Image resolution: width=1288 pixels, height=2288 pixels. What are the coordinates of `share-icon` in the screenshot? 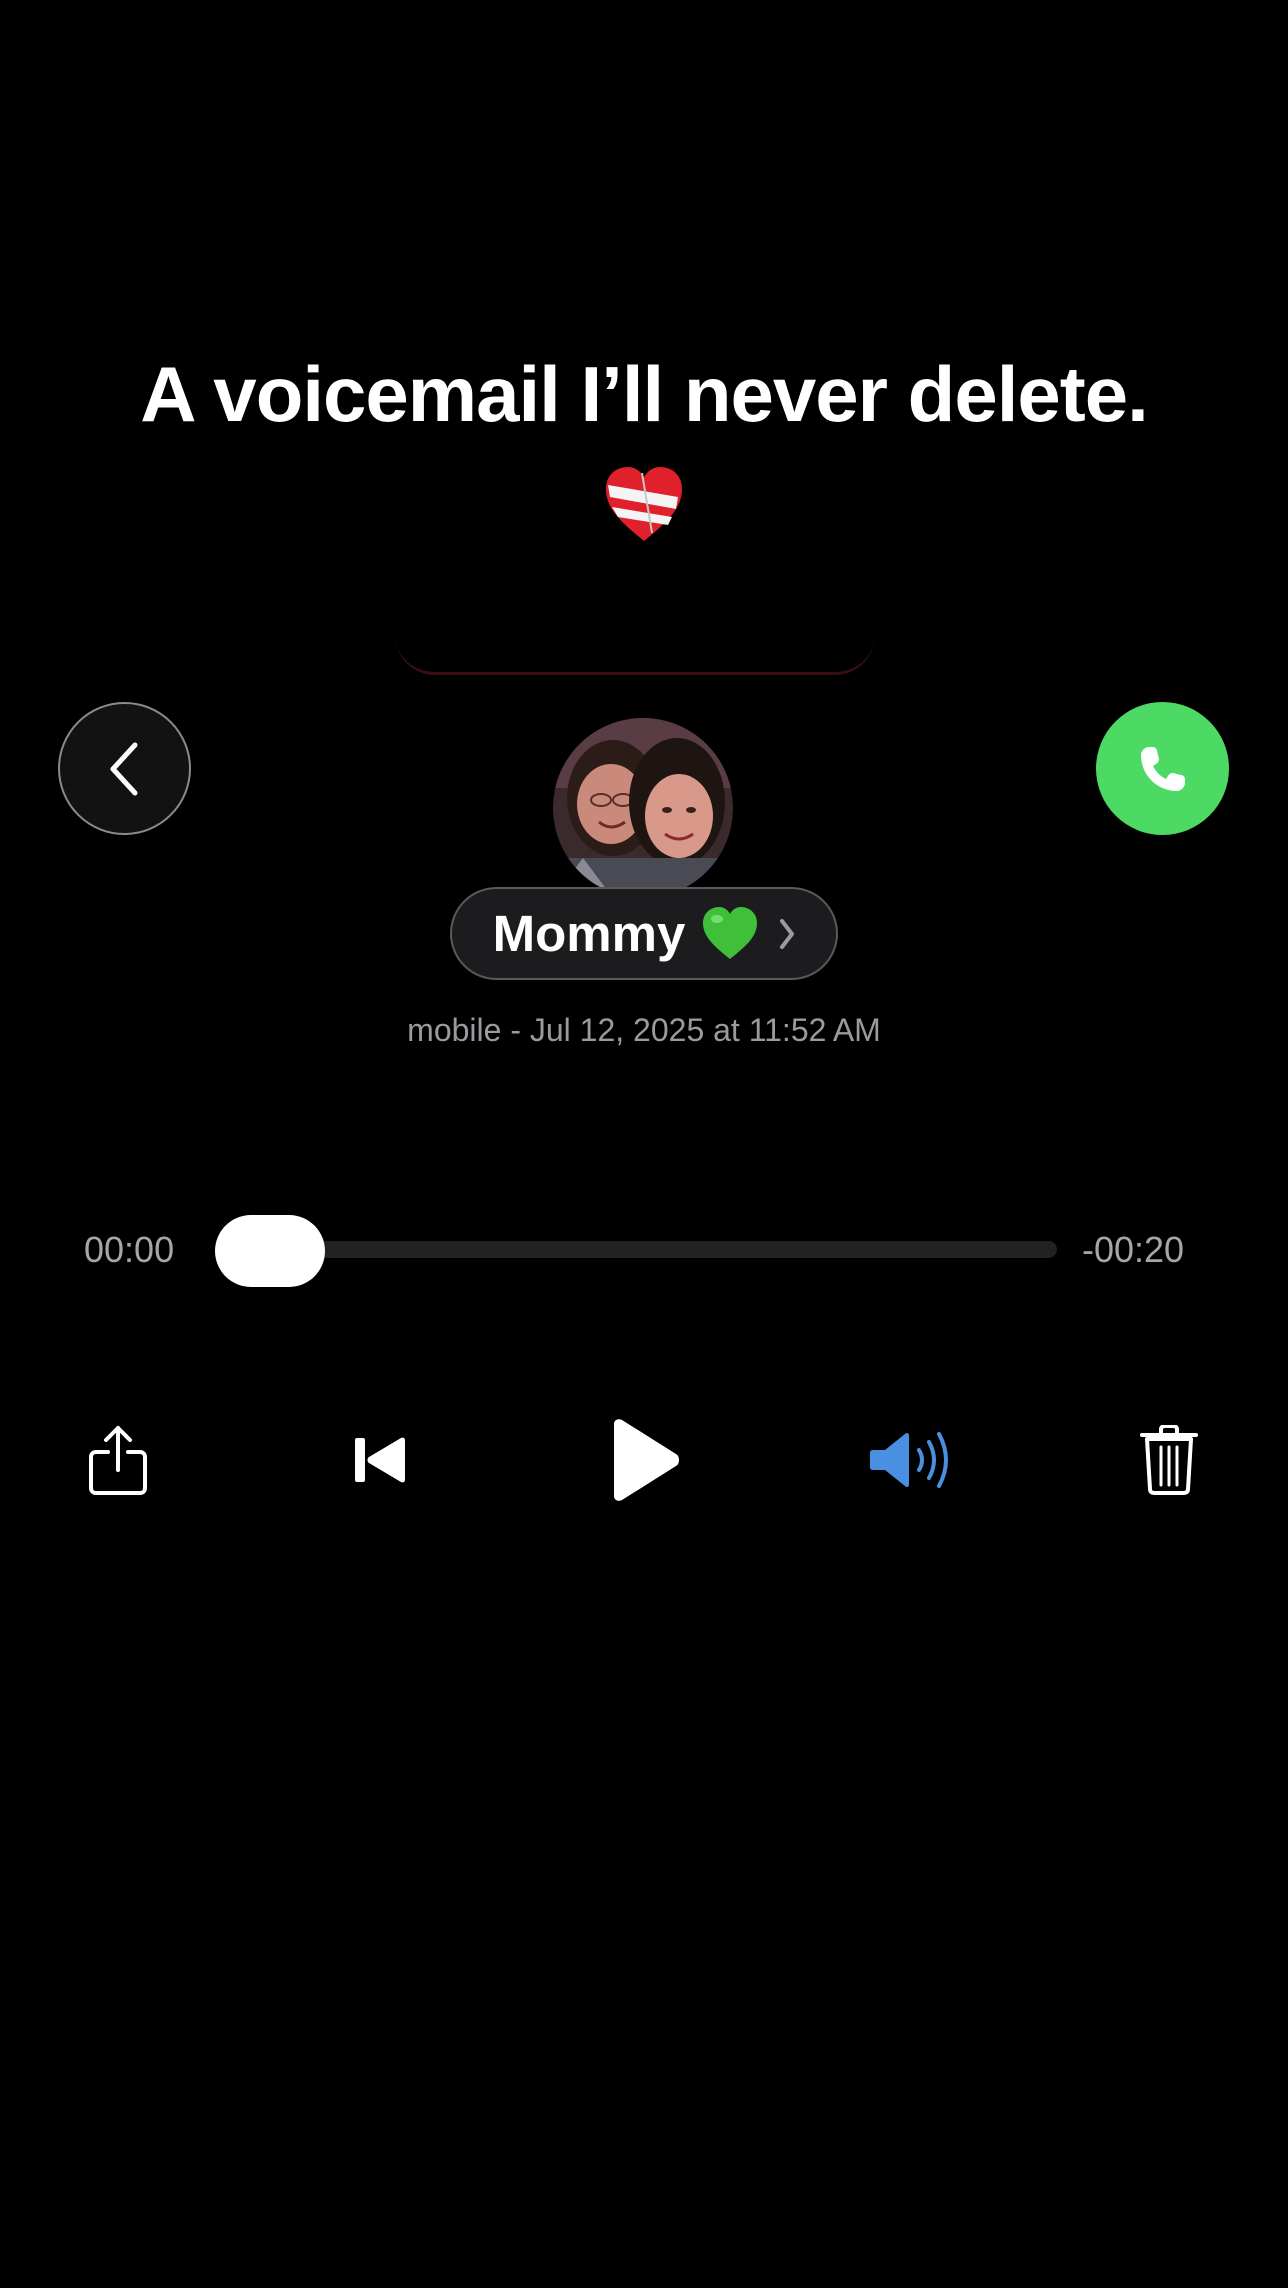 It's located at (118, 1460).